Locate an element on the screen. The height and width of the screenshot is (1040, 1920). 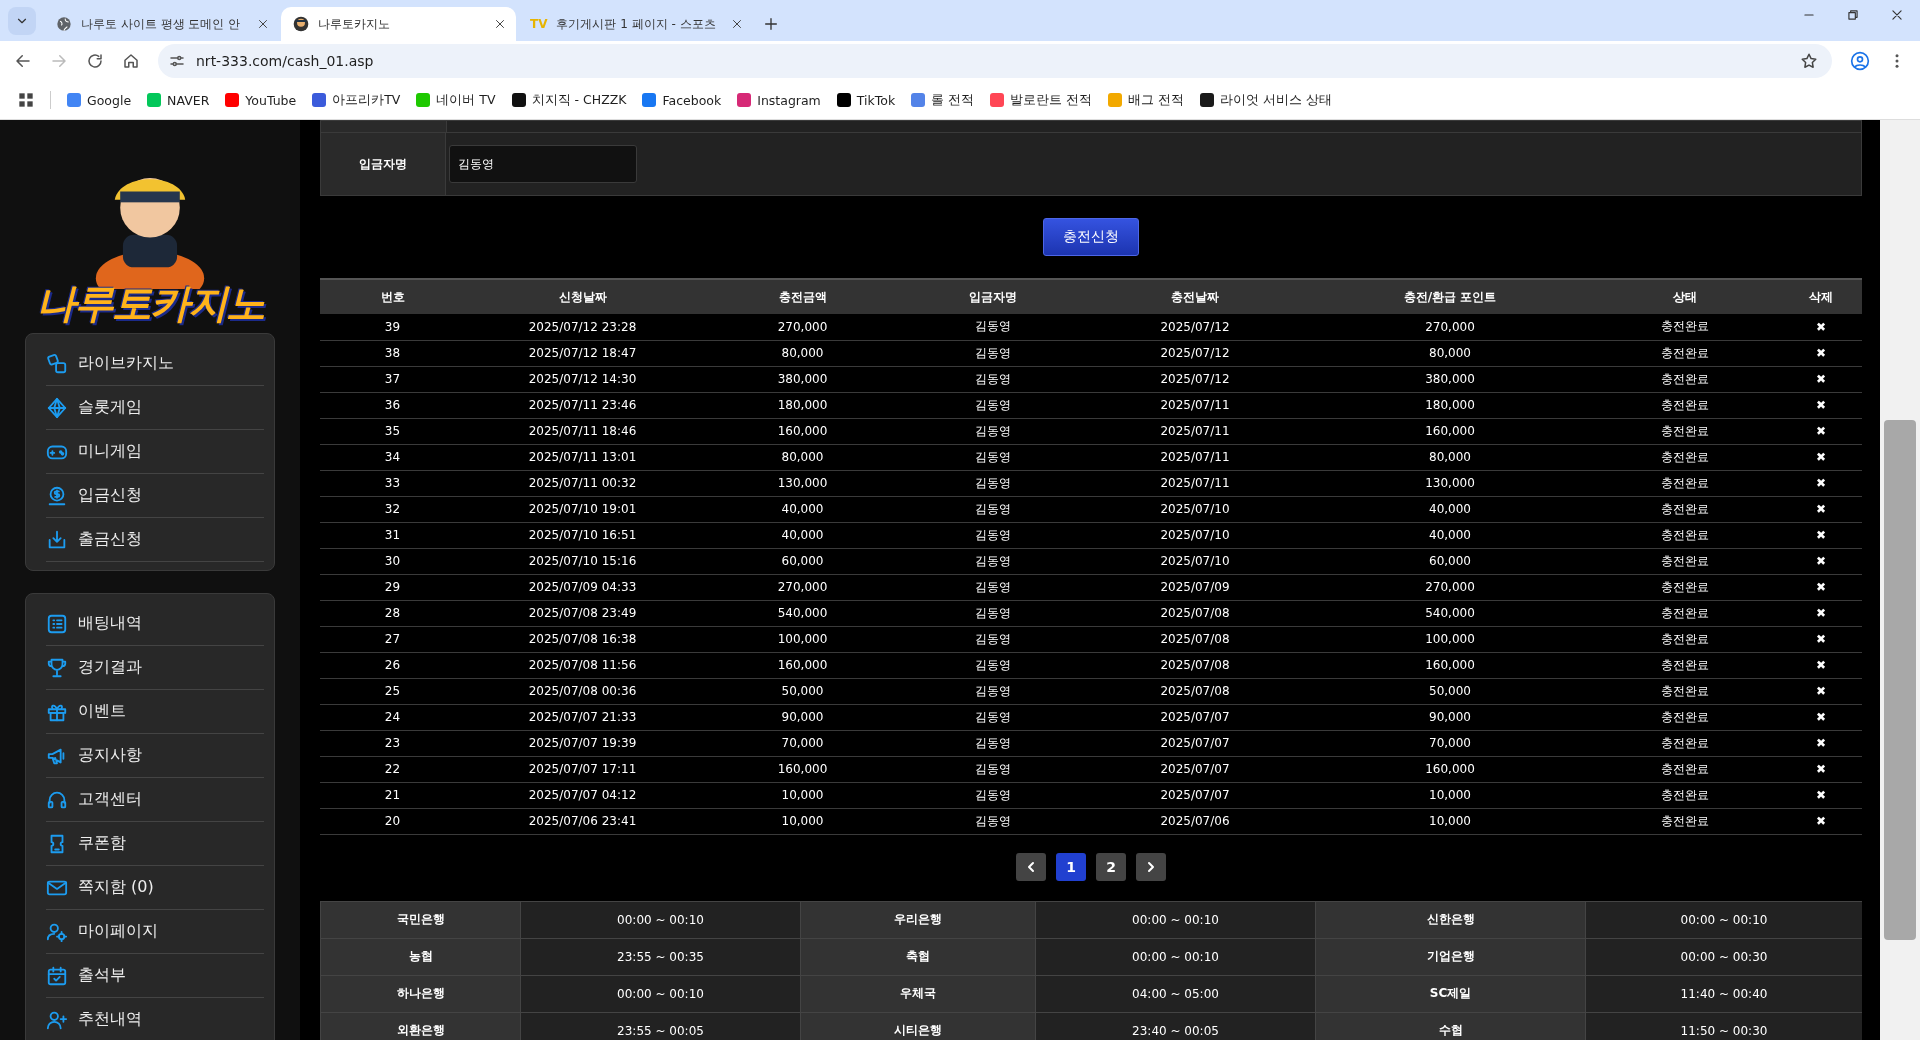
depositor-field: 김동영 is located at coordinates (543, 164).